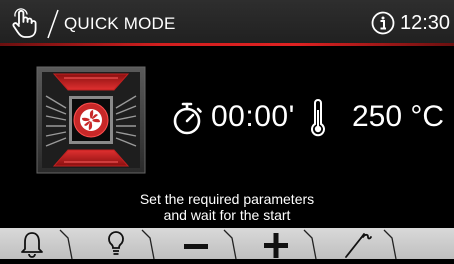  What do you see at coordinates (276, 243) in the screenshot?
I see `plus-icon` at bounding box center [276, 243].